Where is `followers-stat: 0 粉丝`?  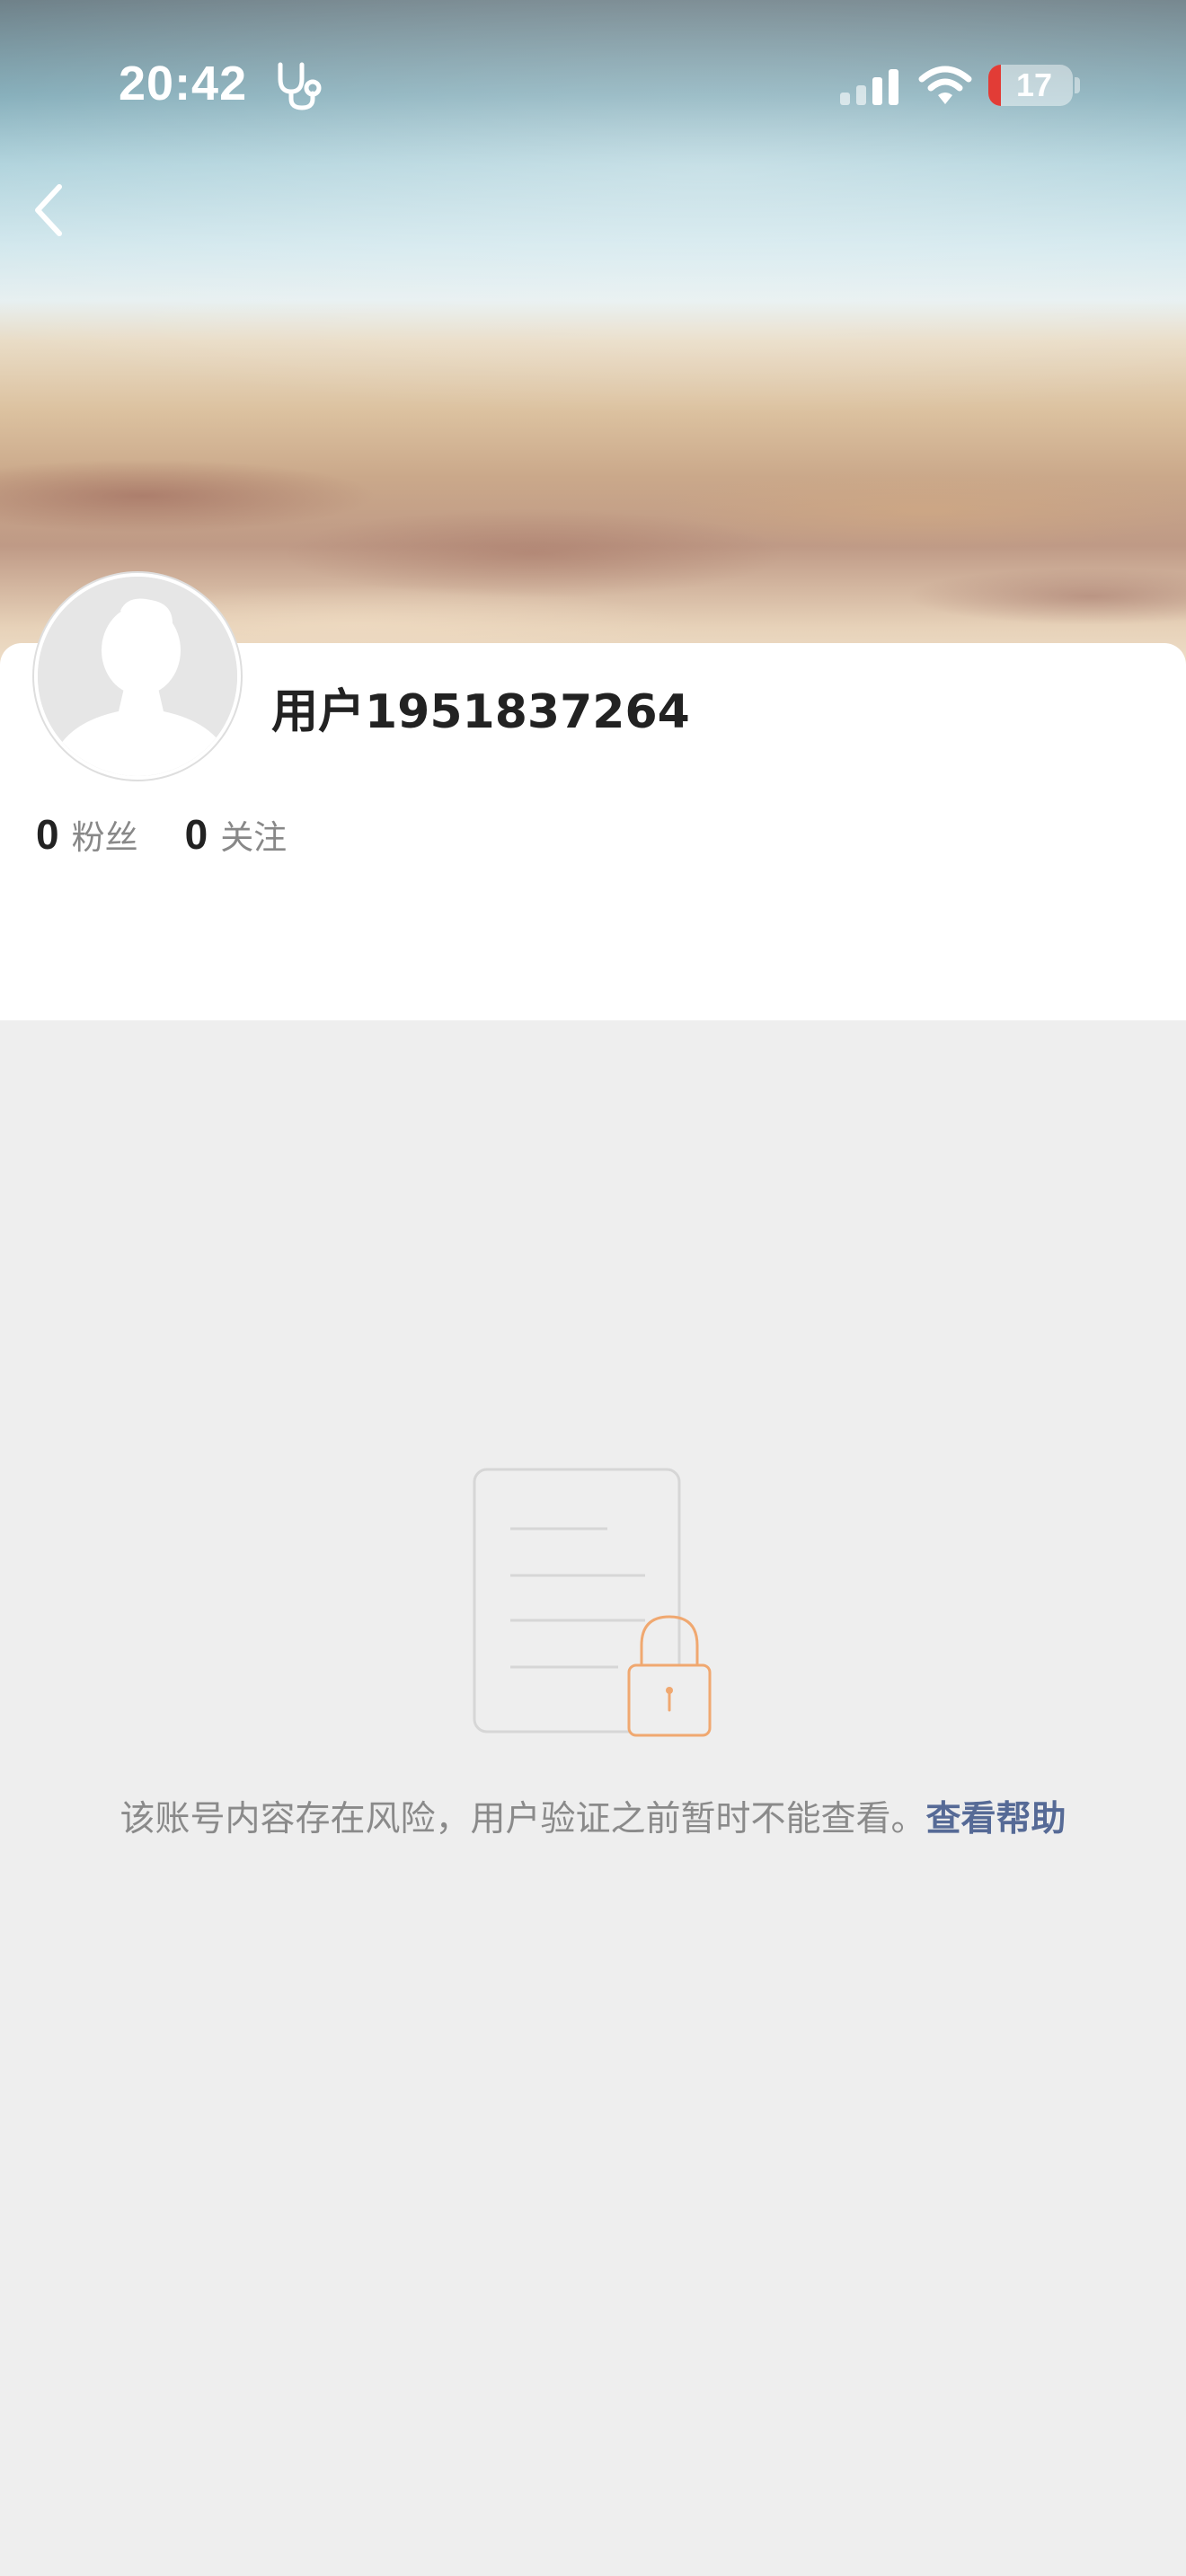
followers-stat: 0 粉丝 is located at coordinates (87, 834).